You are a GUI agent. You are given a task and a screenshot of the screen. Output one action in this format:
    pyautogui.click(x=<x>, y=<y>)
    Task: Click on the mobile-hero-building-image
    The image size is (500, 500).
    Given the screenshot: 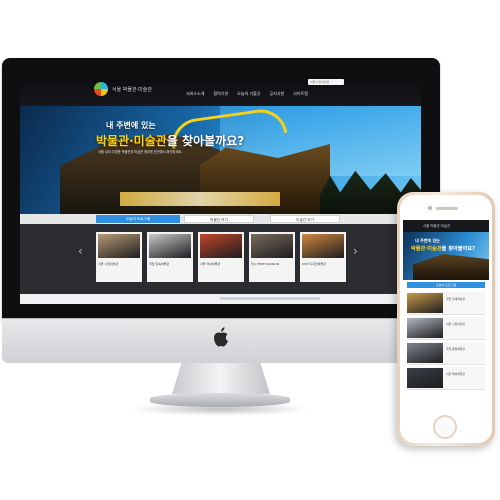 What is the action you would take?
    pyautogui.click(x=451, y=267)
    